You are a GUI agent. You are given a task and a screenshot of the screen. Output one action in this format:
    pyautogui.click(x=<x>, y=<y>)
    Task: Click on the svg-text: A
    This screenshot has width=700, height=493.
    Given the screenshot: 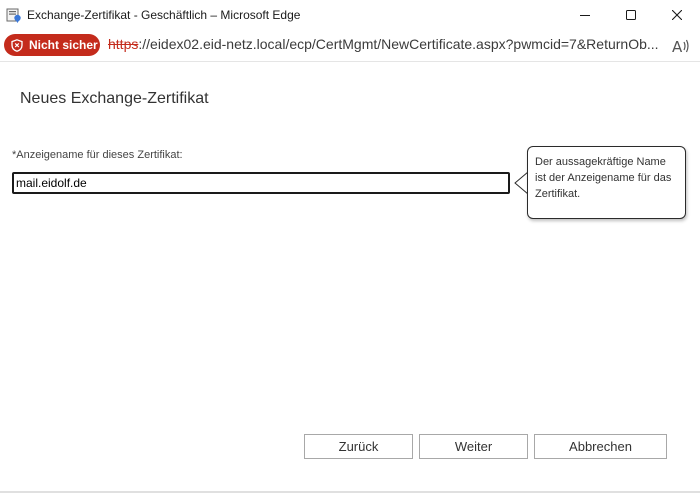 What is the action you would take?
    pyautogui.click(x=677, y=46)
    